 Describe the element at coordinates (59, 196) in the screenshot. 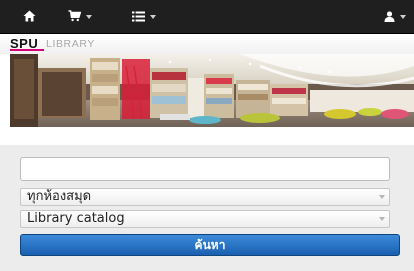

I see `library-scope-selected: ทุกห้องสมุด` at that location.